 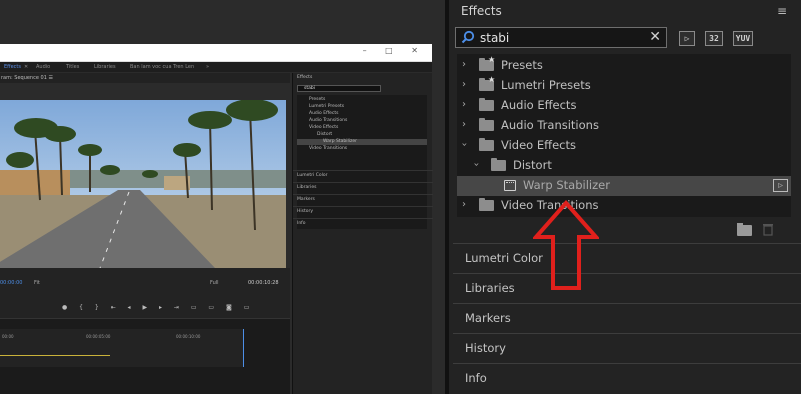 I want to click on tab-close-icon: ✕, so click(x=26, y=67).